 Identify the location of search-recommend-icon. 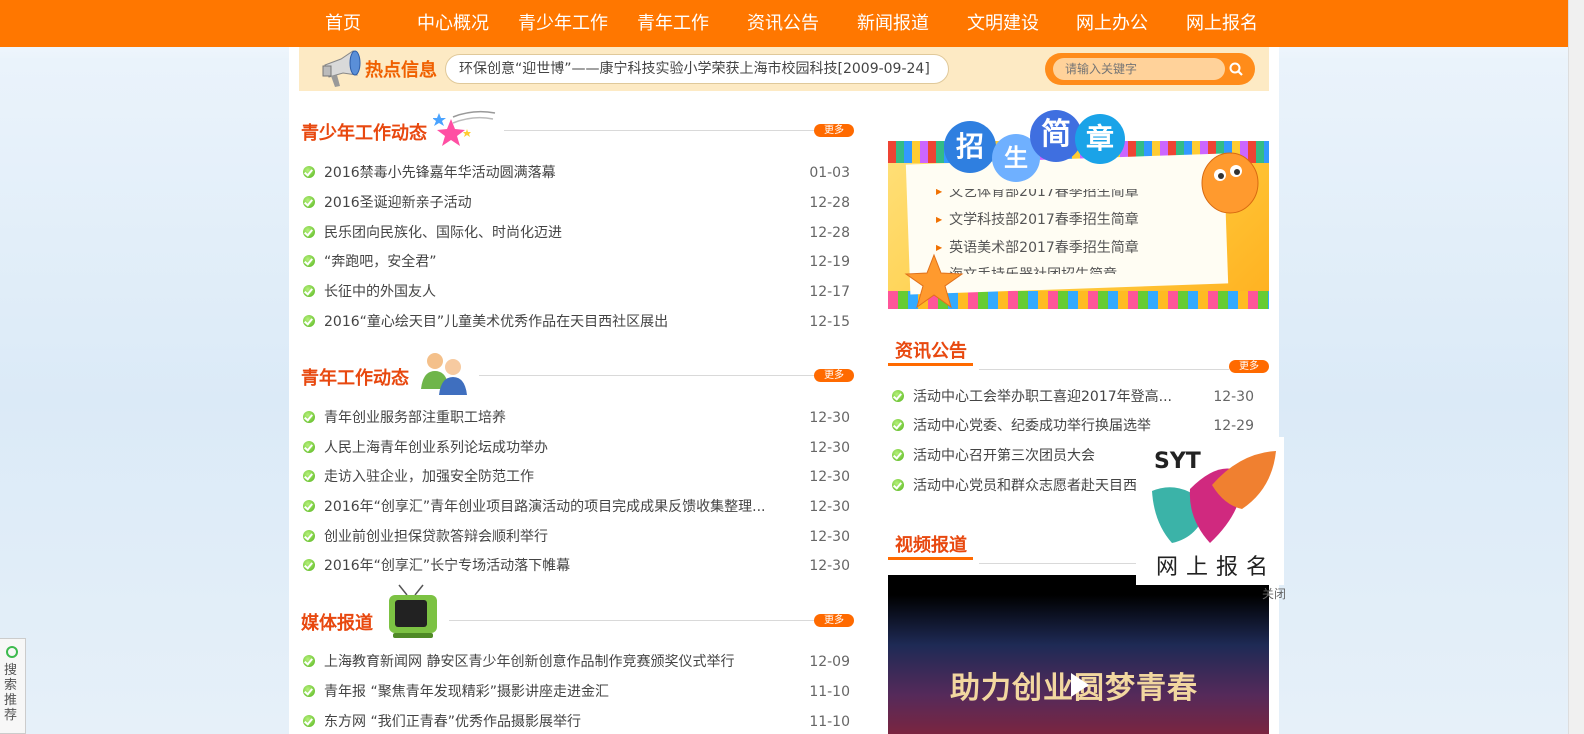
(12, 652).